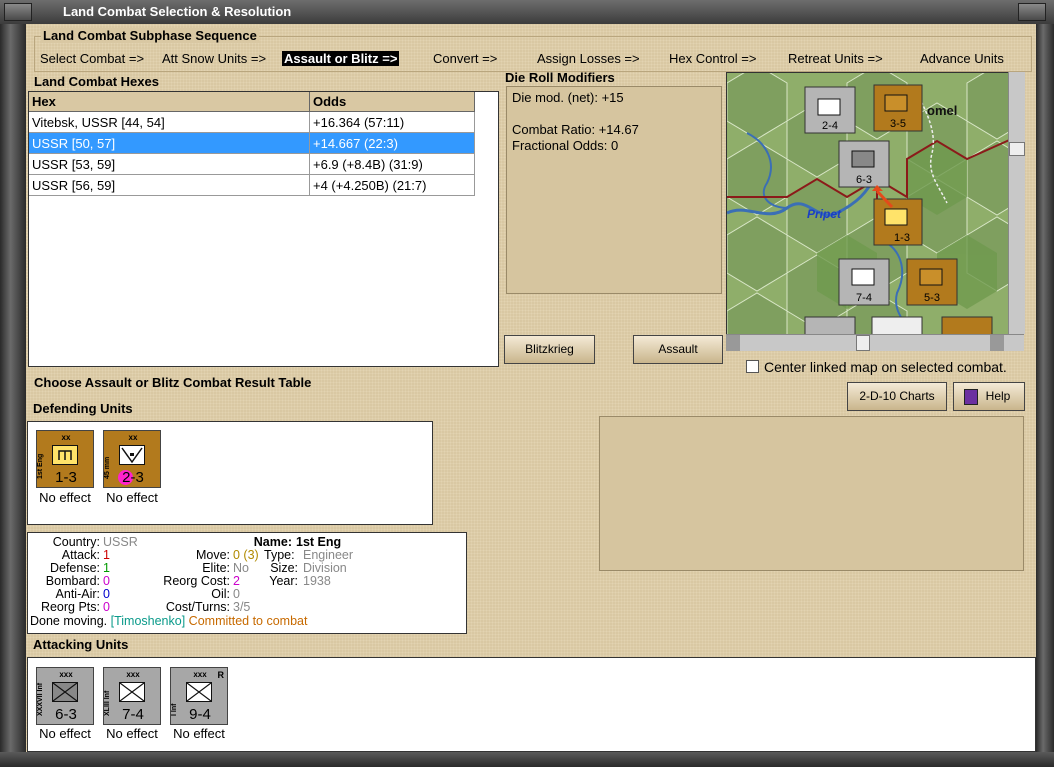  What do you see at coordinates (392, 143) in the screenshot?
I see `row-odds: +14.667 (22:3)` at bounding box center [392, 143].